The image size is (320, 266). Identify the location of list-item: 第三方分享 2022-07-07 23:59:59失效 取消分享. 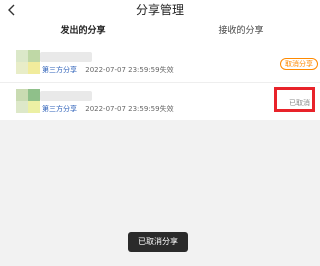
(160, 63).